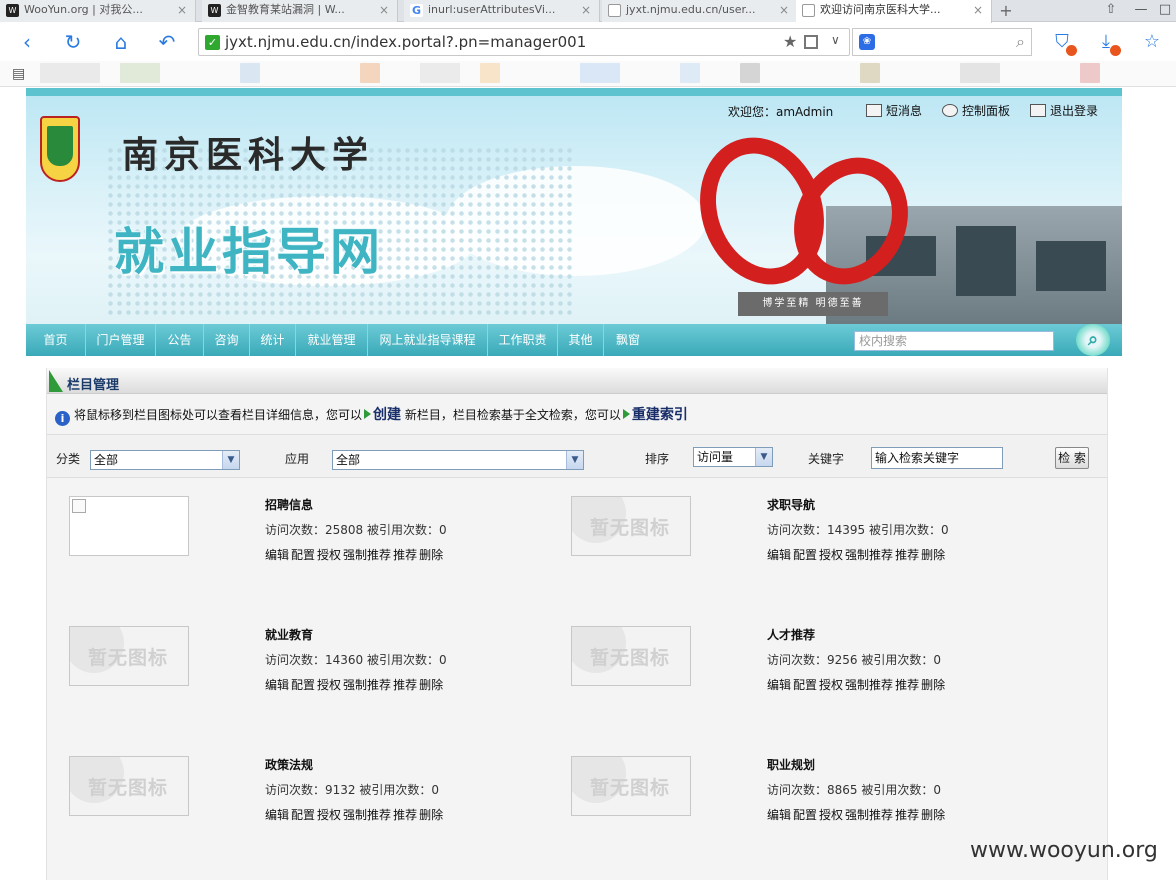 This screenshot has height=880, width=1176. I want to click on browser-tab-wooyun: W WooYun.org | 对我公... ×, so click(98, 11).